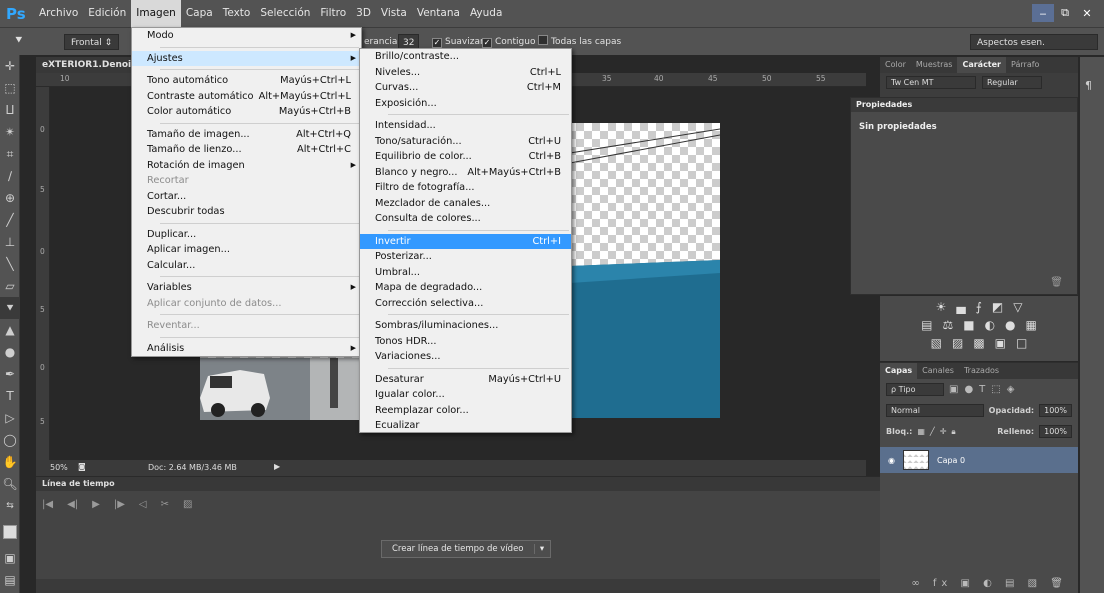 This screenshot has width=1104, height=593. What do you see at coordinates (984, 389) in the screenshot?
I see `layer-filter-icons: ▣●T⬚◈` at bounding box center [984, 389].